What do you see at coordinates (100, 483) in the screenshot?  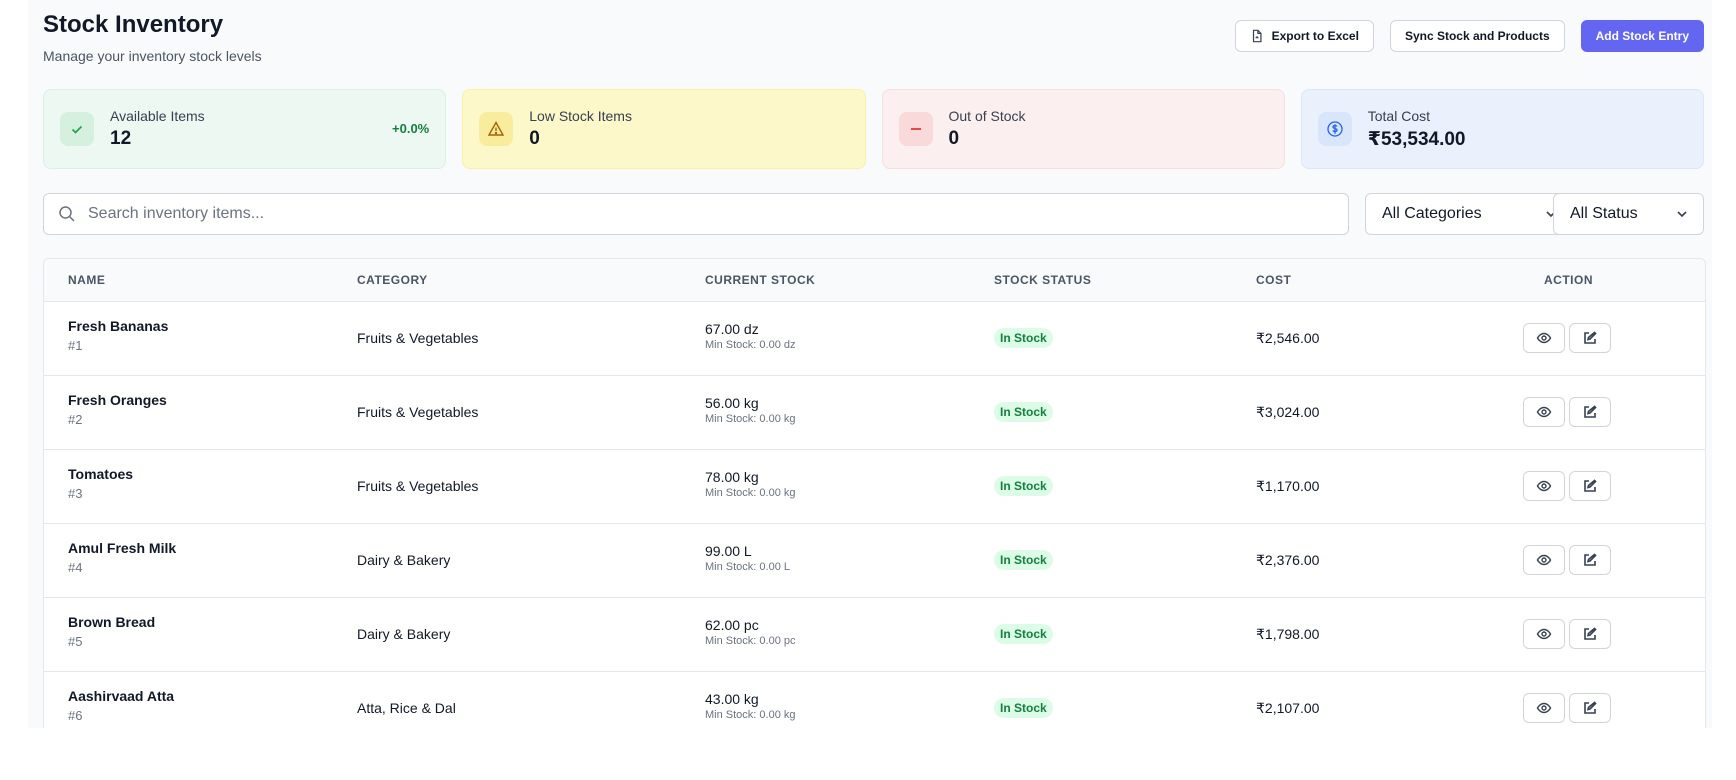 I see `item-name-cell: Tomatoes #3` at bounding box center [100, 483].